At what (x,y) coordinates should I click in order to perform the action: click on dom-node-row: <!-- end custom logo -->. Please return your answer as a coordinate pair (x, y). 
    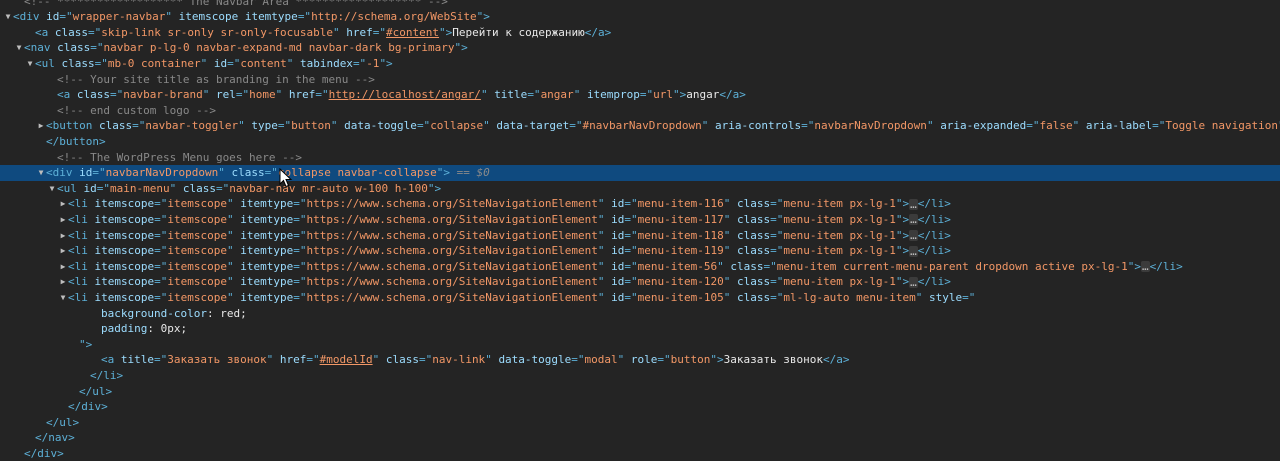
    Looking at the image, I should click on (640, 111).